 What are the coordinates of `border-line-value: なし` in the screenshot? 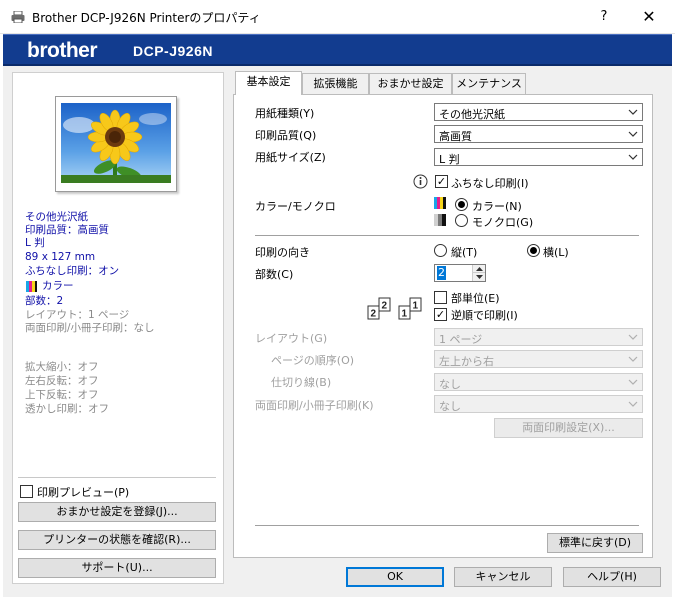 It's located at (450, 384).